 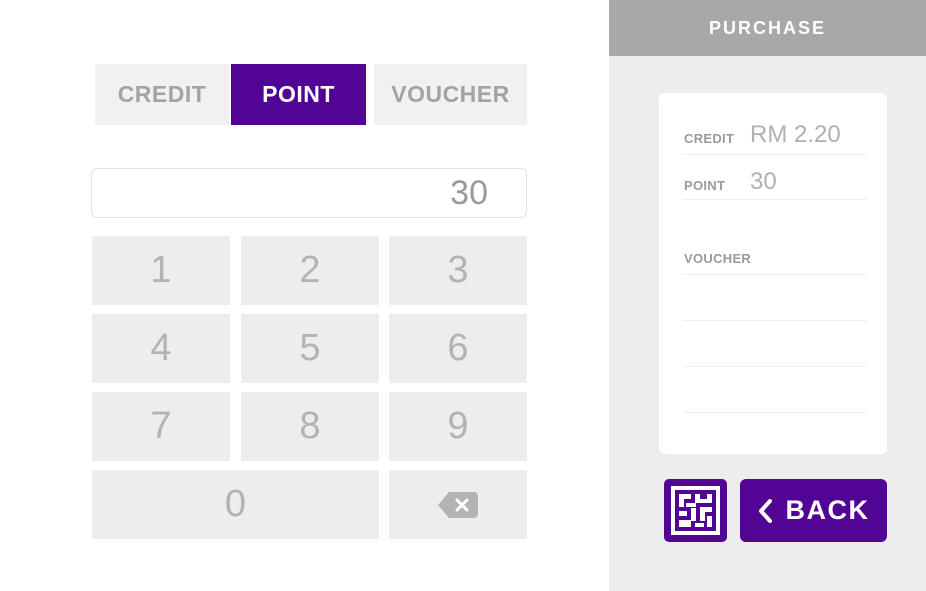 What do you see at coordinates (705, 185) in the screenshot?
I see `point-label: POINT` at bounding box center [705, 185].